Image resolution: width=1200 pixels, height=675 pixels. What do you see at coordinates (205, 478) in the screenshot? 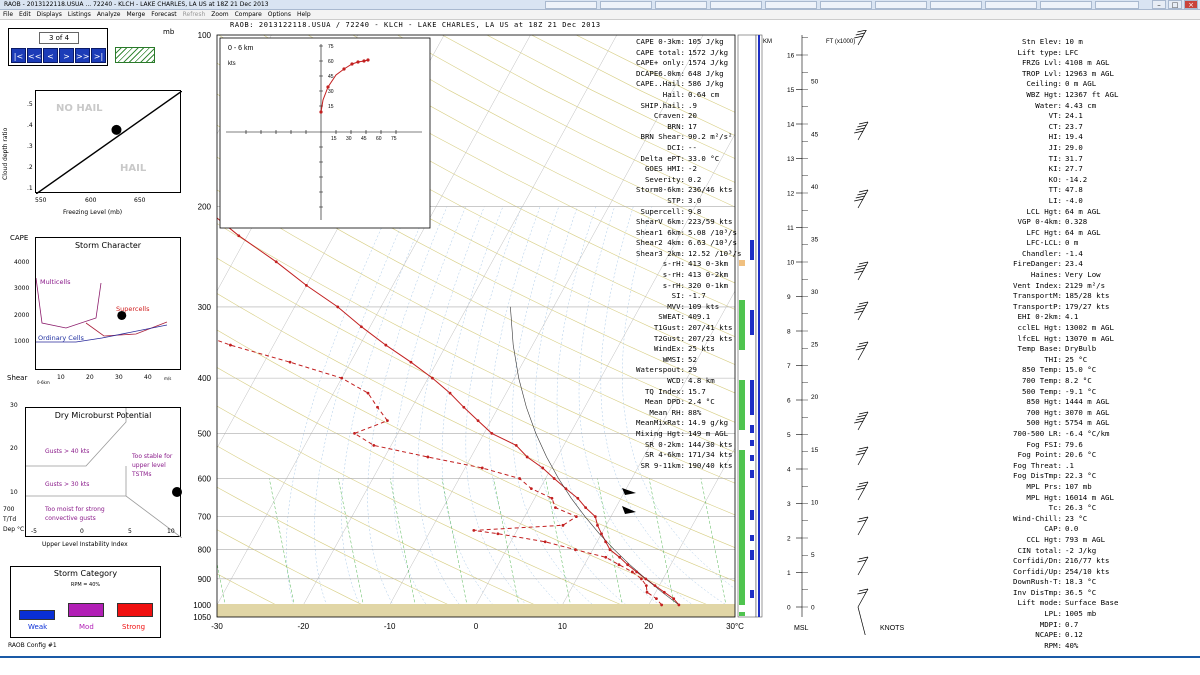
I see `pressure-label: 600` at bounding box center [205, 478].